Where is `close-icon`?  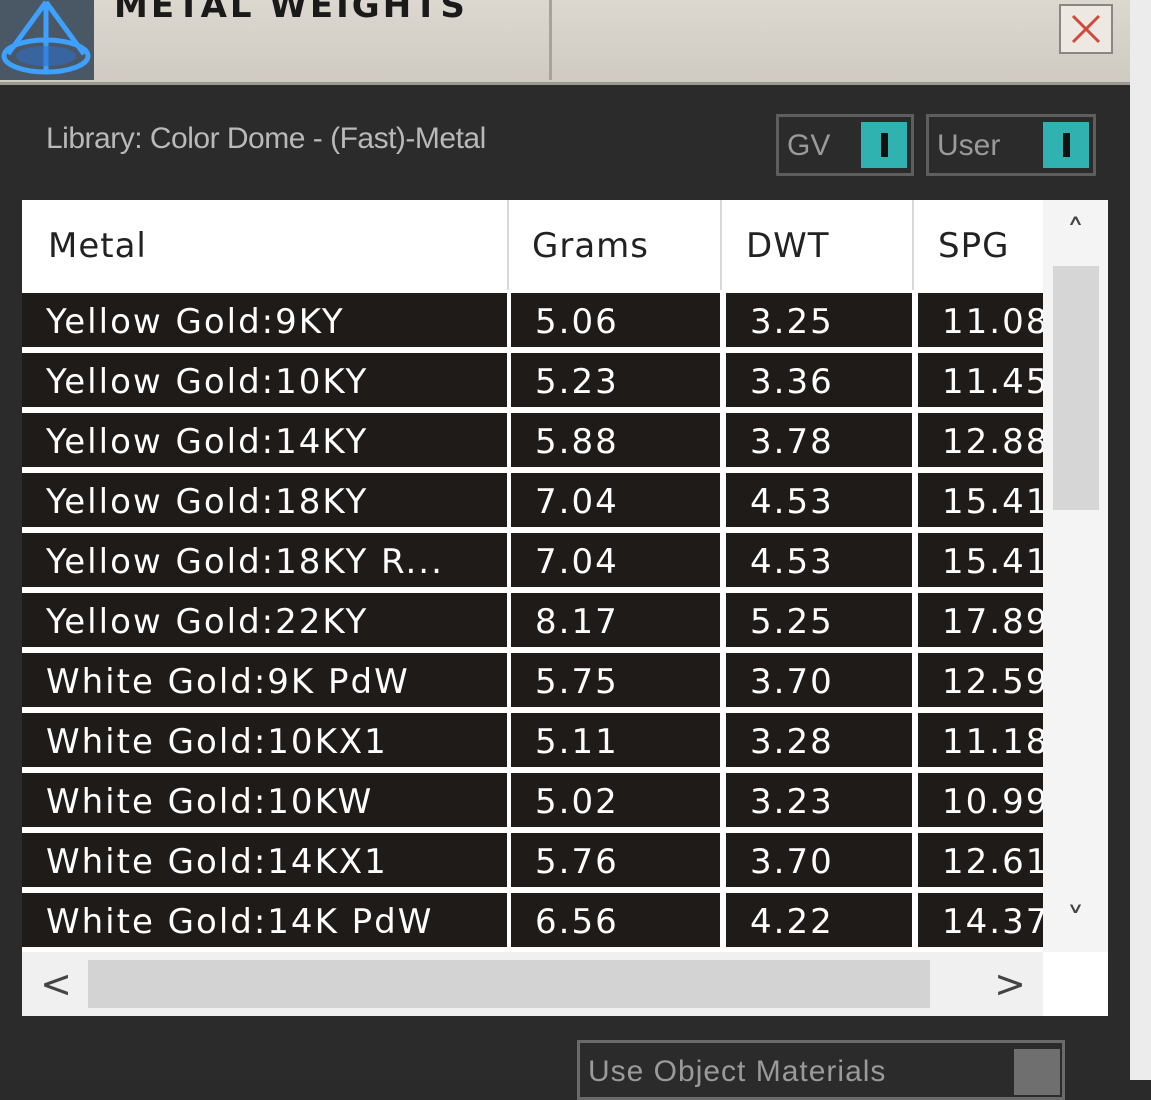 close-icon is located at coordinates (1086, 29).